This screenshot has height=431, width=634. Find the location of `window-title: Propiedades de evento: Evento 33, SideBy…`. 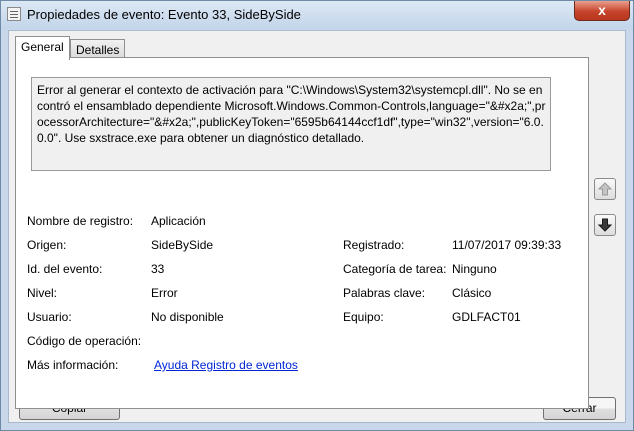

window-title: Propiedades de evento: Evento 33, SideBy… is located at coordinates (164, 14).